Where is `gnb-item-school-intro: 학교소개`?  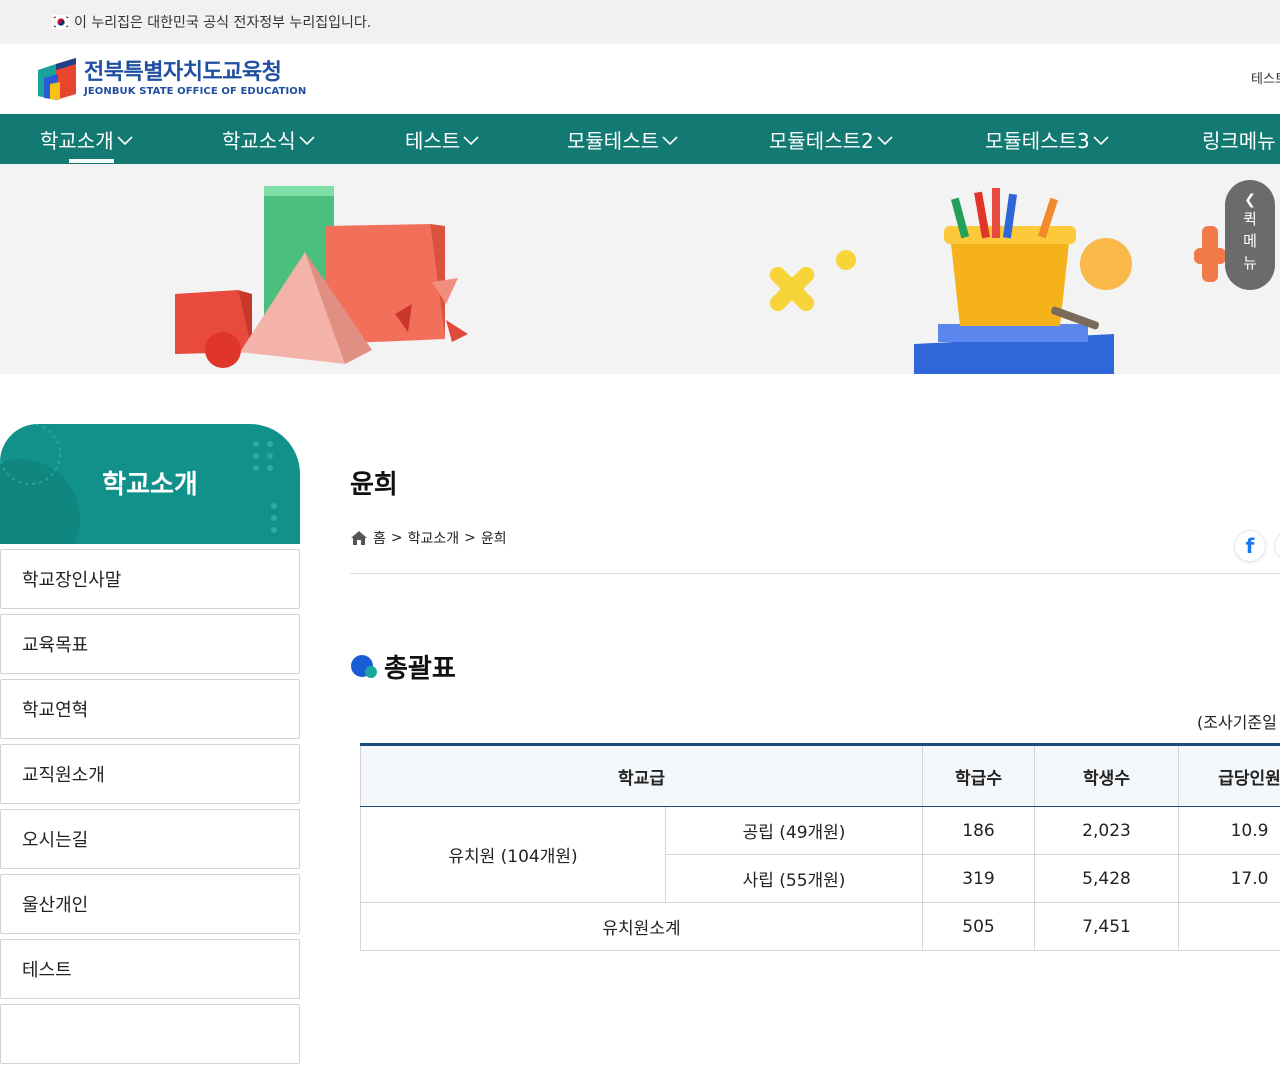 gnb-item-school-intro: 학교소개 is located at coordinates (86, 139).